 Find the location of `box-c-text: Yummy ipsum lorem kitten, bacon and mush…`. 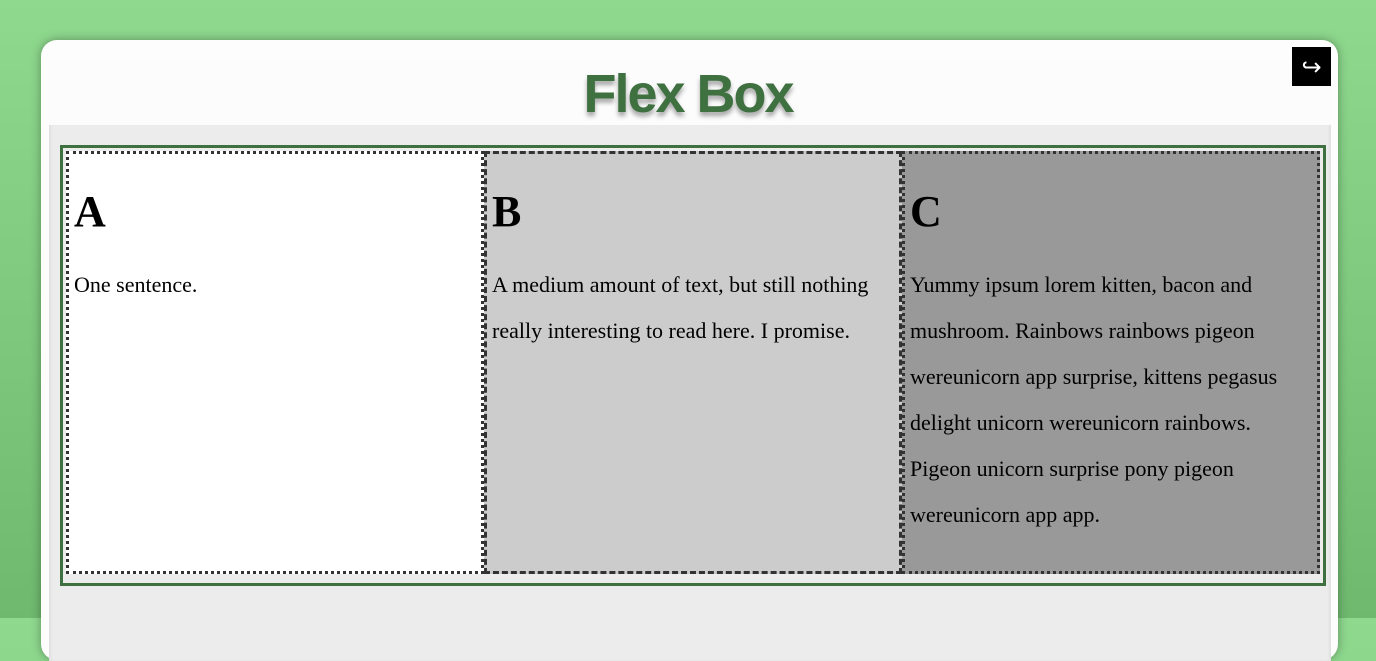

box-c-text: Yummy ipsum lorem kitten, bacon and mush… is located at coordinates (1094, 399).